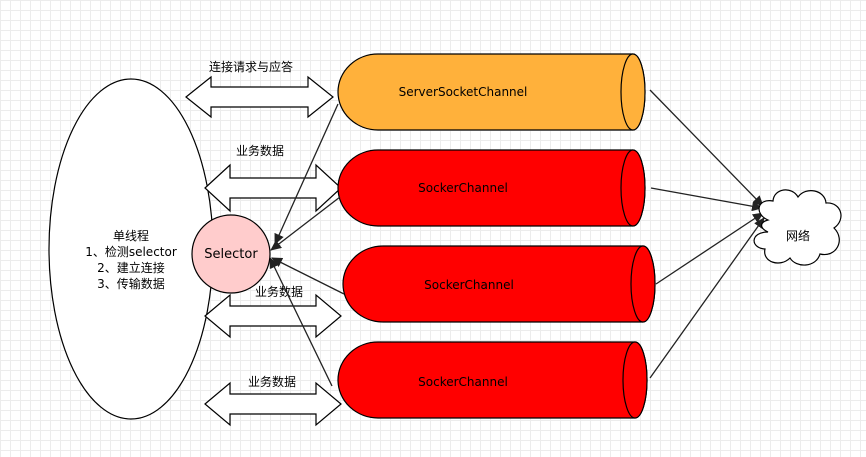 The height and width of the screenshot is (457, 866). What do you see at coordinates (469, 285) in the screenshot?
I see `socker-channel-2-label: SockerChannel` at bounding box center [469, 285].